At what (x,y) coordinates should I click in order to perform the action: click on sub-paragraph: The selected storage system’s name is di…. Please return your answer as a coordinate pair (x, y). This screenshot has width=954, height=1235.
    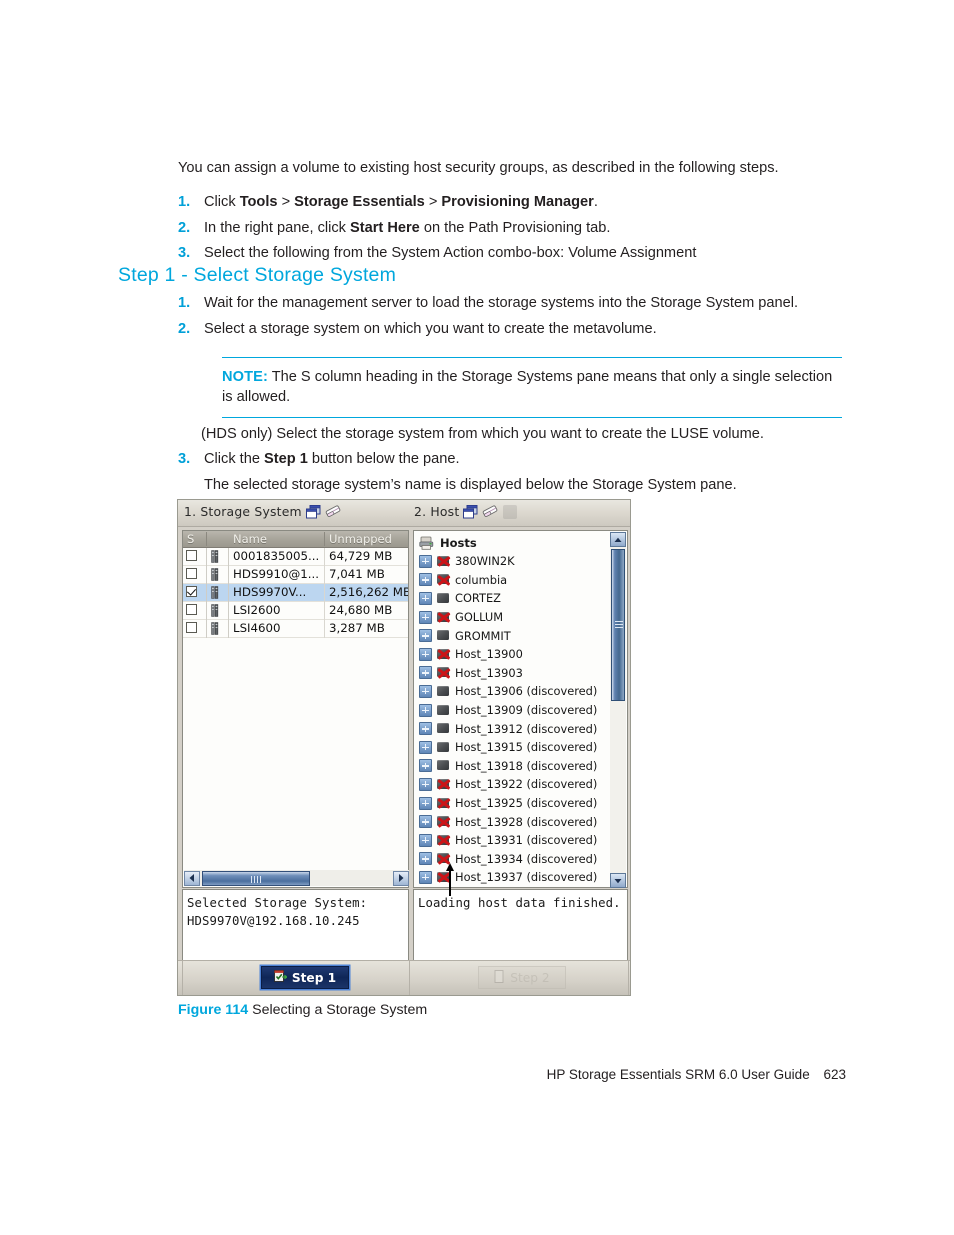
    Looking at the image, I should click on (470, 484).